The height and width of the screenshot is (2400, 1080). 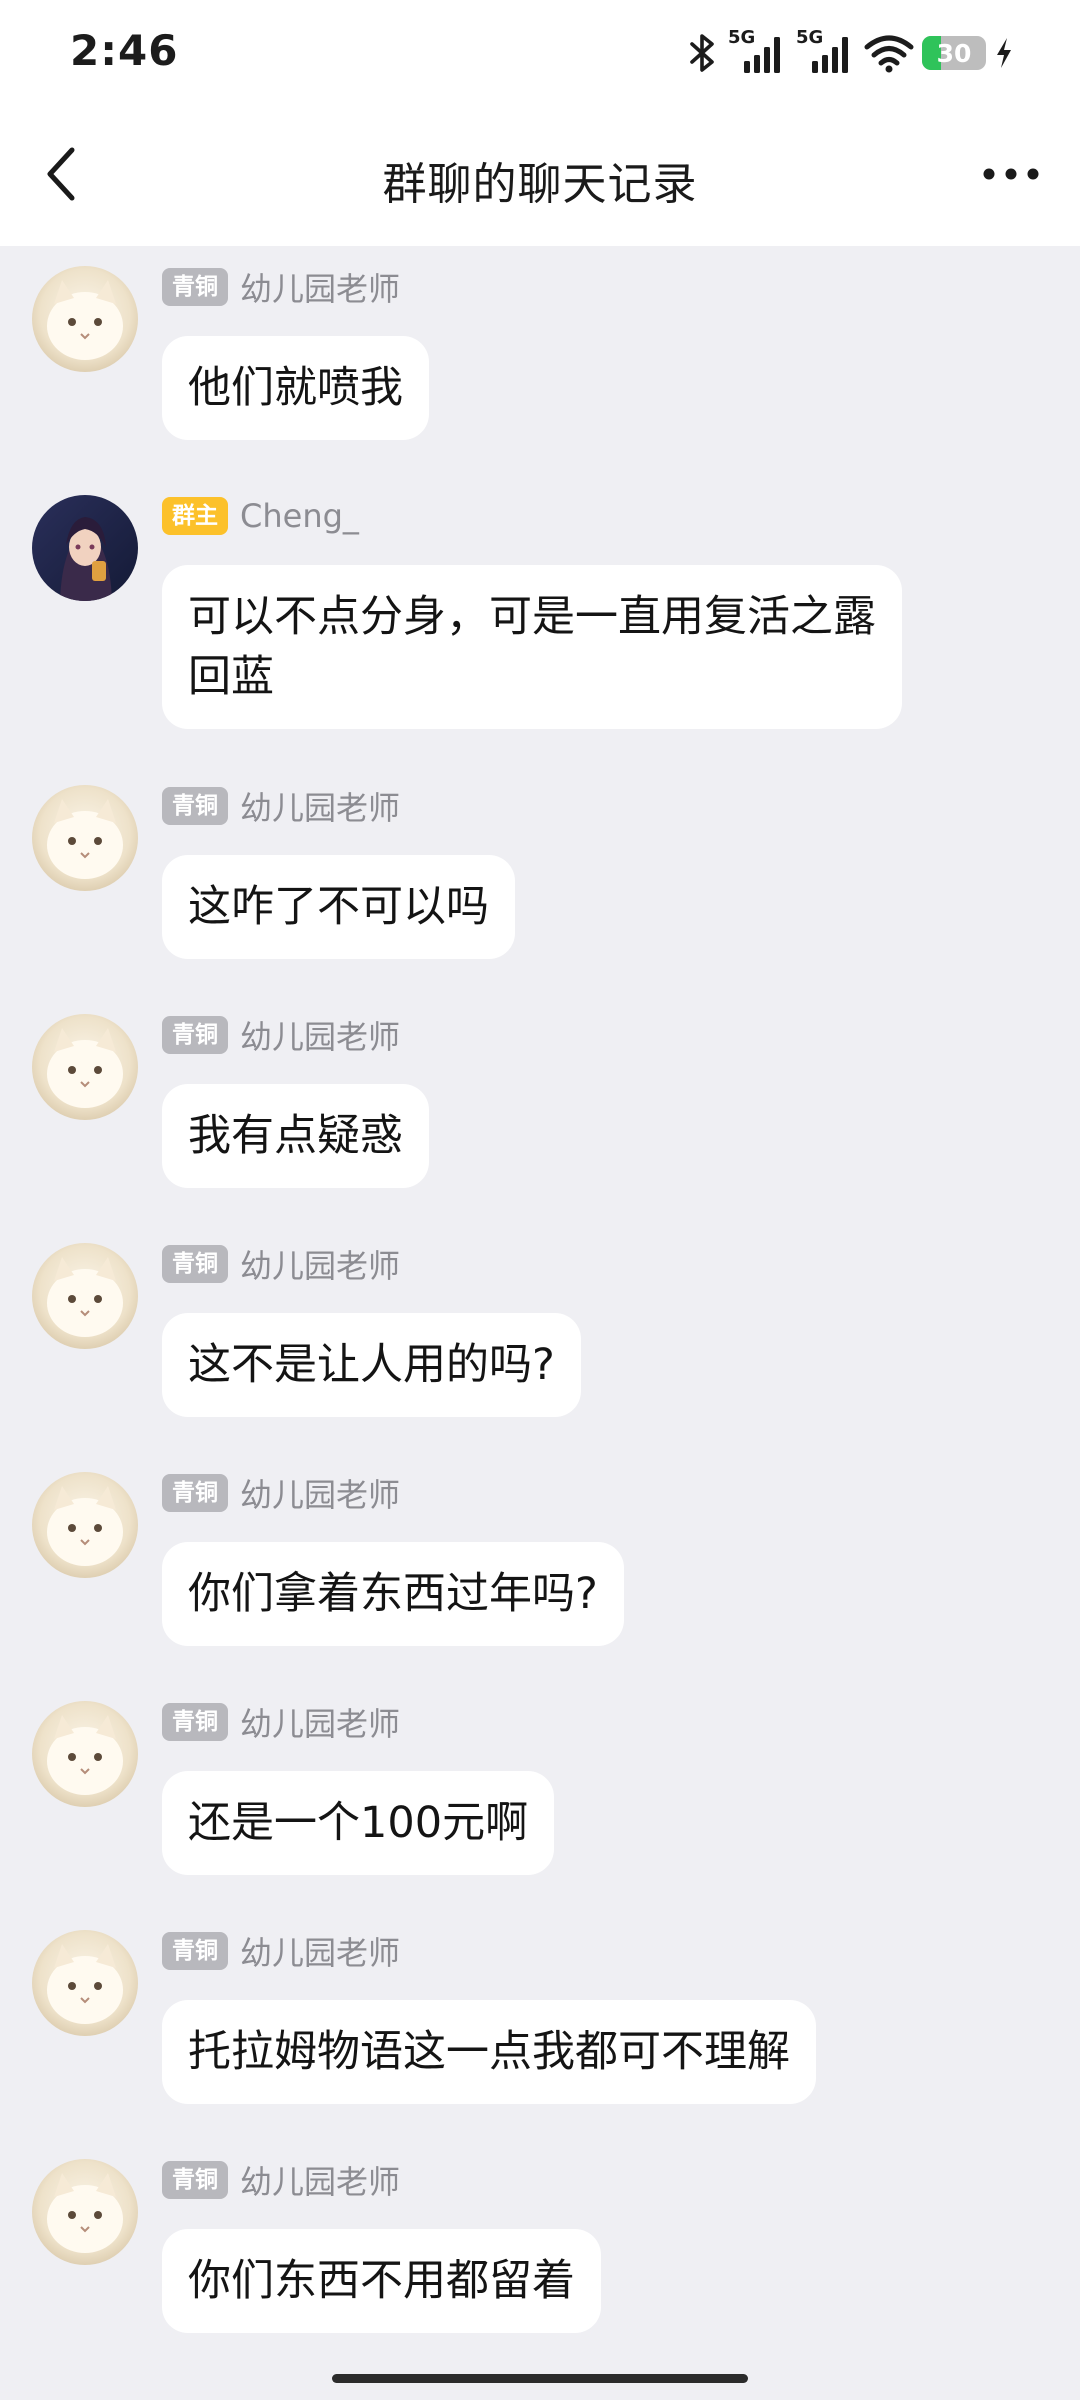 I want to click on more-dots-icon, so click(x=1011, y=176).